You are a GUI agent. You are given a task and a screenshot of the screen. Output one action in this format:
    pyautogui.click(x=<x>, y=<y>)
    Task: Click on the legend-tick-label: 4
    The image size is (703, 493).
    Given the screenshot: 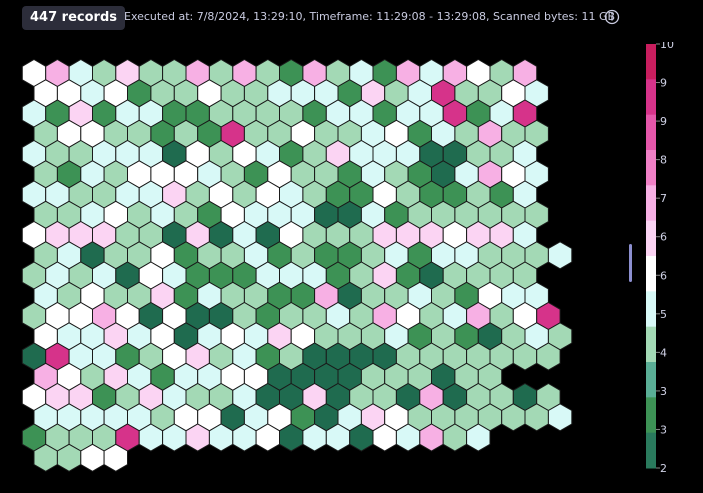 What is the action you would take?
    pyautogui.click(x=663, y=352)
    